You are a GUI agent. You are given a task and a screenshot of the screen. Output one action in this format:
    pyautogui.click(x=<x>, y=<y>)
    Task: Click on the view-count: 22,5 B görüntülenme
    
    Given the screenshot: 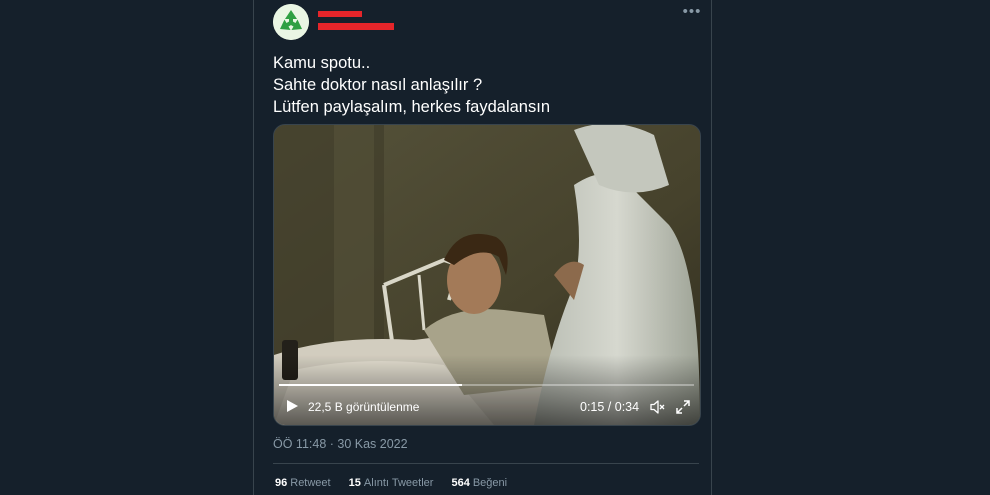 What is the action you would take?
    pyautogui.click(x=364, y=407)
    